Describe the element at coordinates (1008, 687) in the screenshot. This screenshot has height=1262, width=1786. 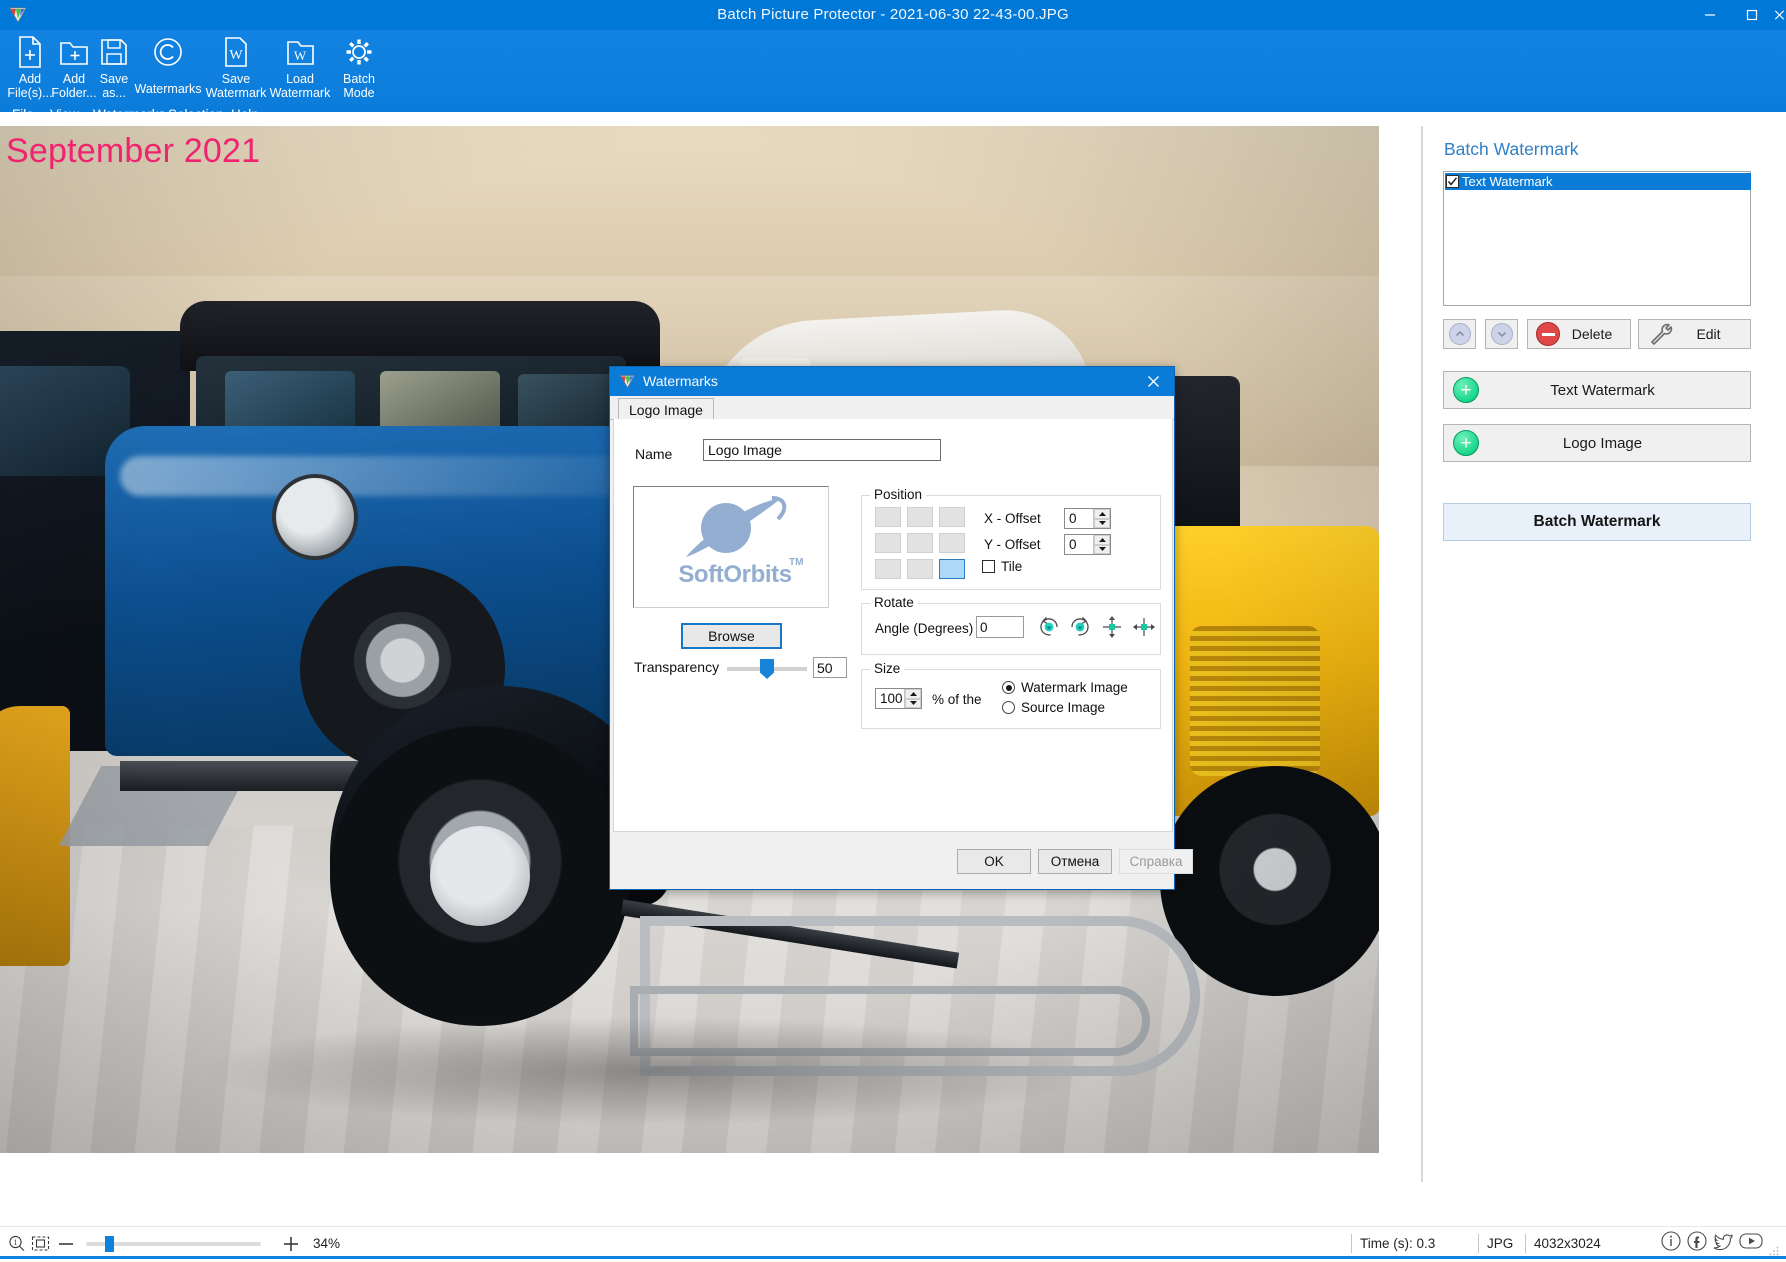
I see `radio-selected-icon` at that location.